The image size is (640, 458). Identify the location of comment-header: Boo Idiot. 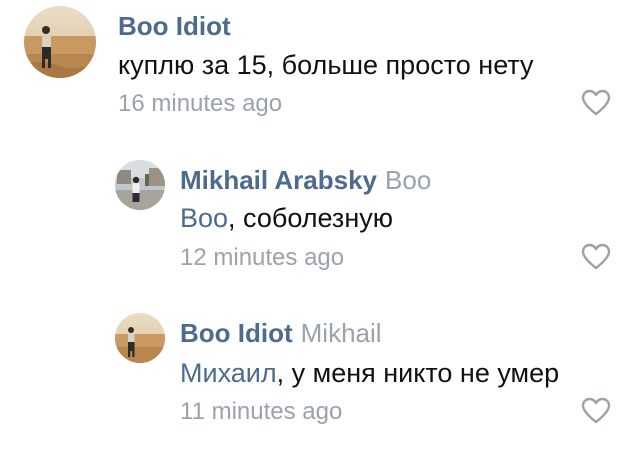
(174, 26).